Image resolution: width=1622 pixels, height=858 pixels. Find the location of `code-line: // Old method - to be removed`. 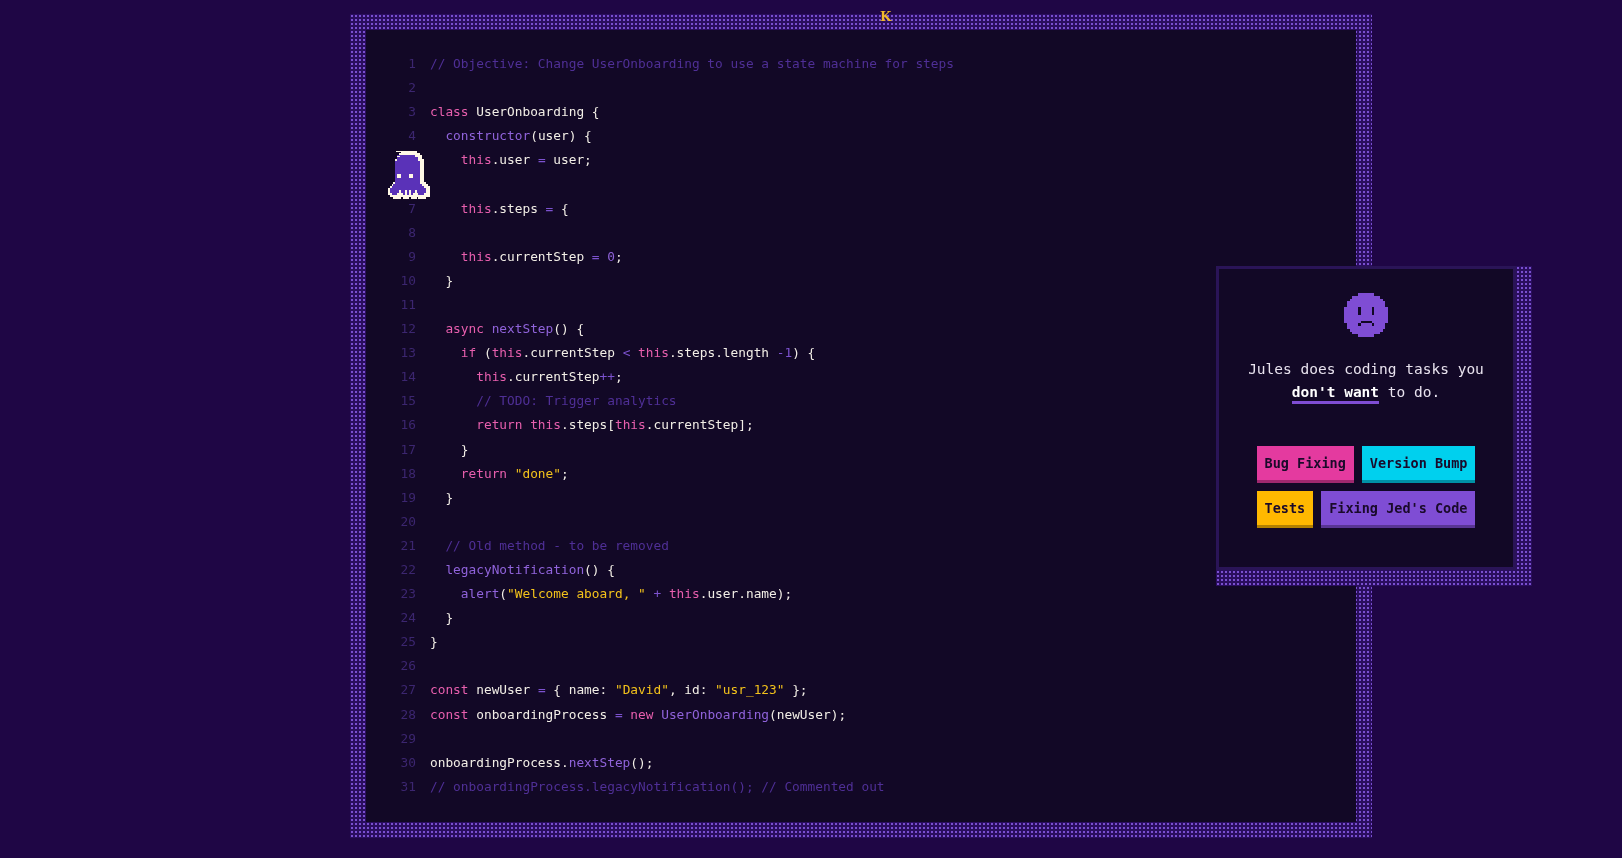

code-line: // Old method - to be removed is located at coordinates (556, 545).